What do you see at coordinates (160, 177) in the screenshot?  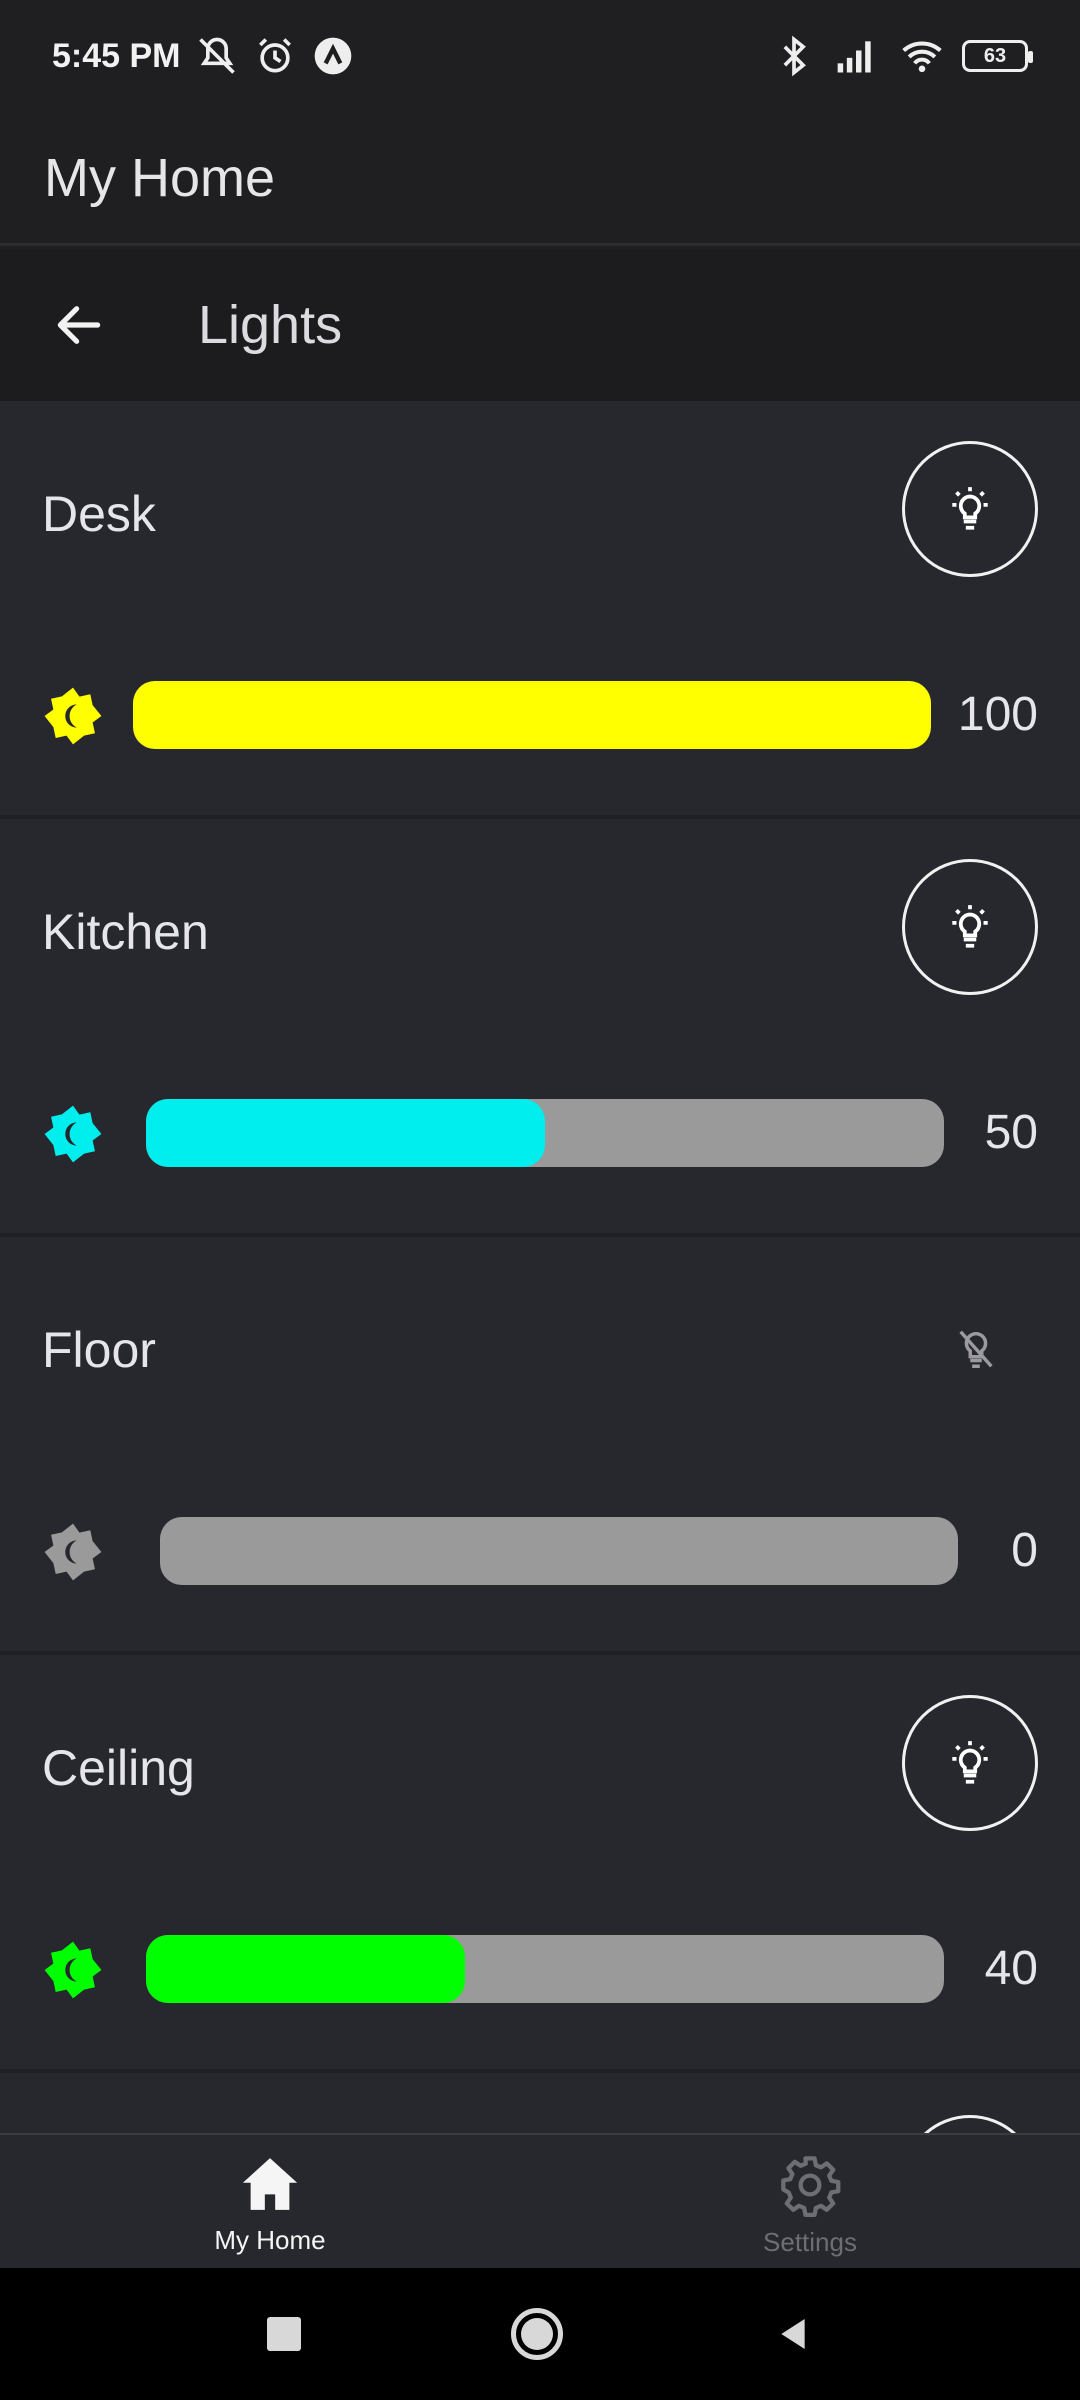 I see `app-title: My Home` at bounding box center [160, 177].